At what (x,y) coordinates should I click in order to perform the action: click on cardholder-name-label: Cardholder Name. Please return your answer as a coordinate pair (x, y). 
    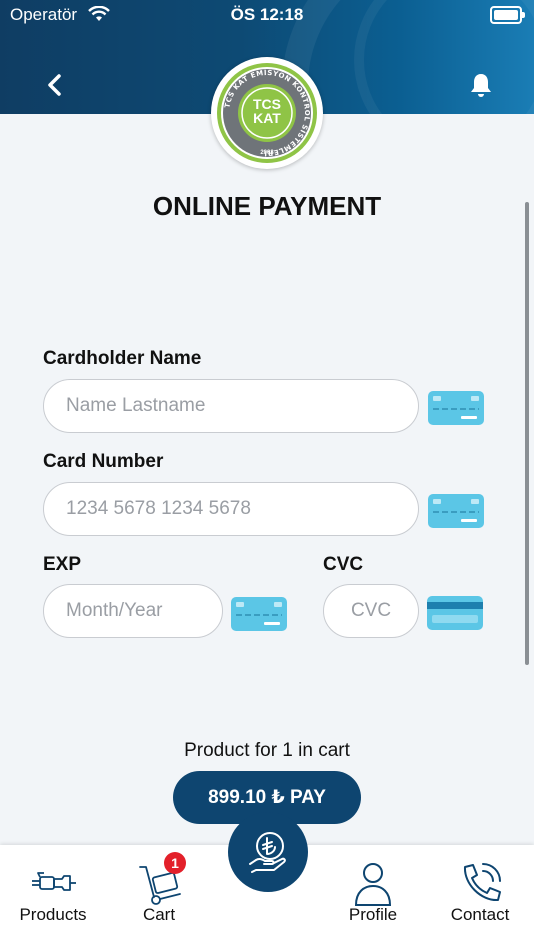
    Looking at the image, I should click on (122, 358).